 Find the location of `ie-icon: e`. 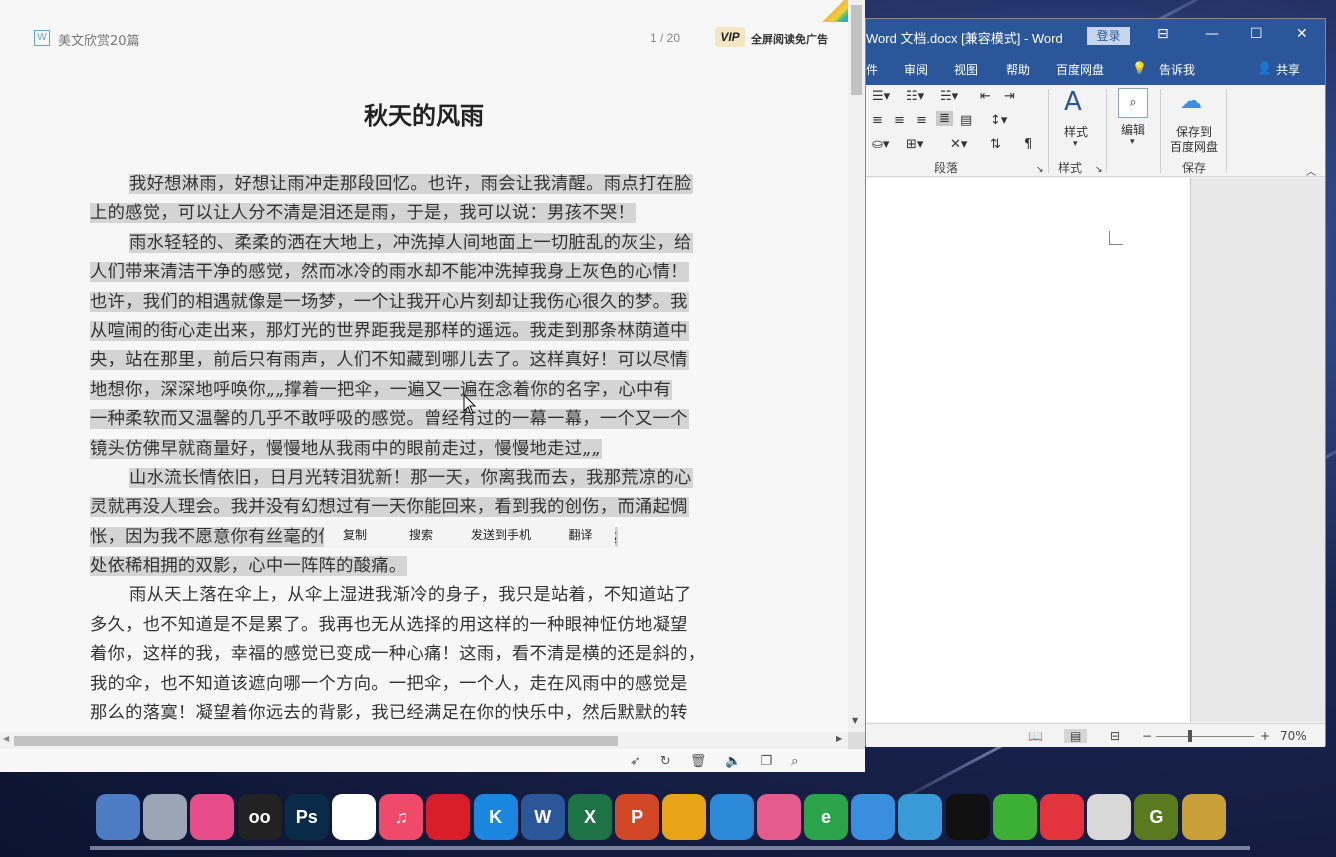

ie-icon: e is located at coordinates (826, 817).